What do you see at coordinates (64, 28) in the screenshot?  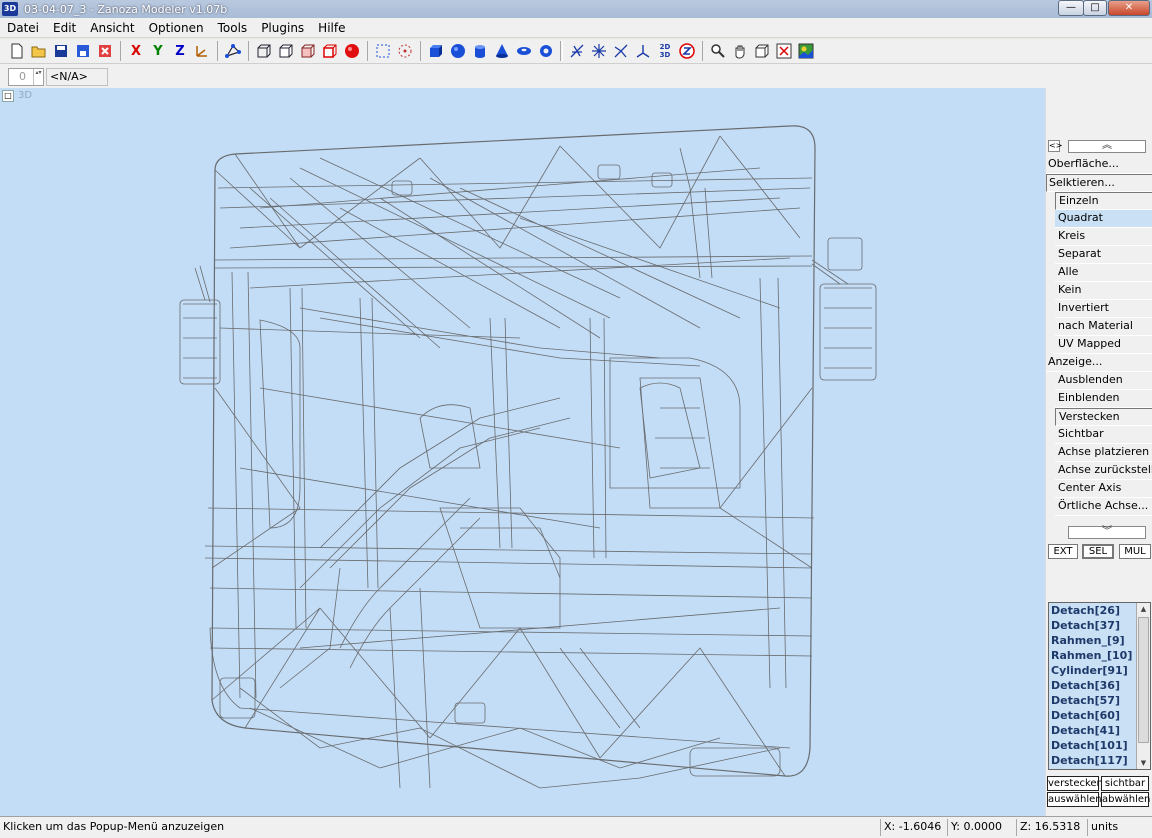 I see `menu-edit: Edit` at bounding box center [64, 28].